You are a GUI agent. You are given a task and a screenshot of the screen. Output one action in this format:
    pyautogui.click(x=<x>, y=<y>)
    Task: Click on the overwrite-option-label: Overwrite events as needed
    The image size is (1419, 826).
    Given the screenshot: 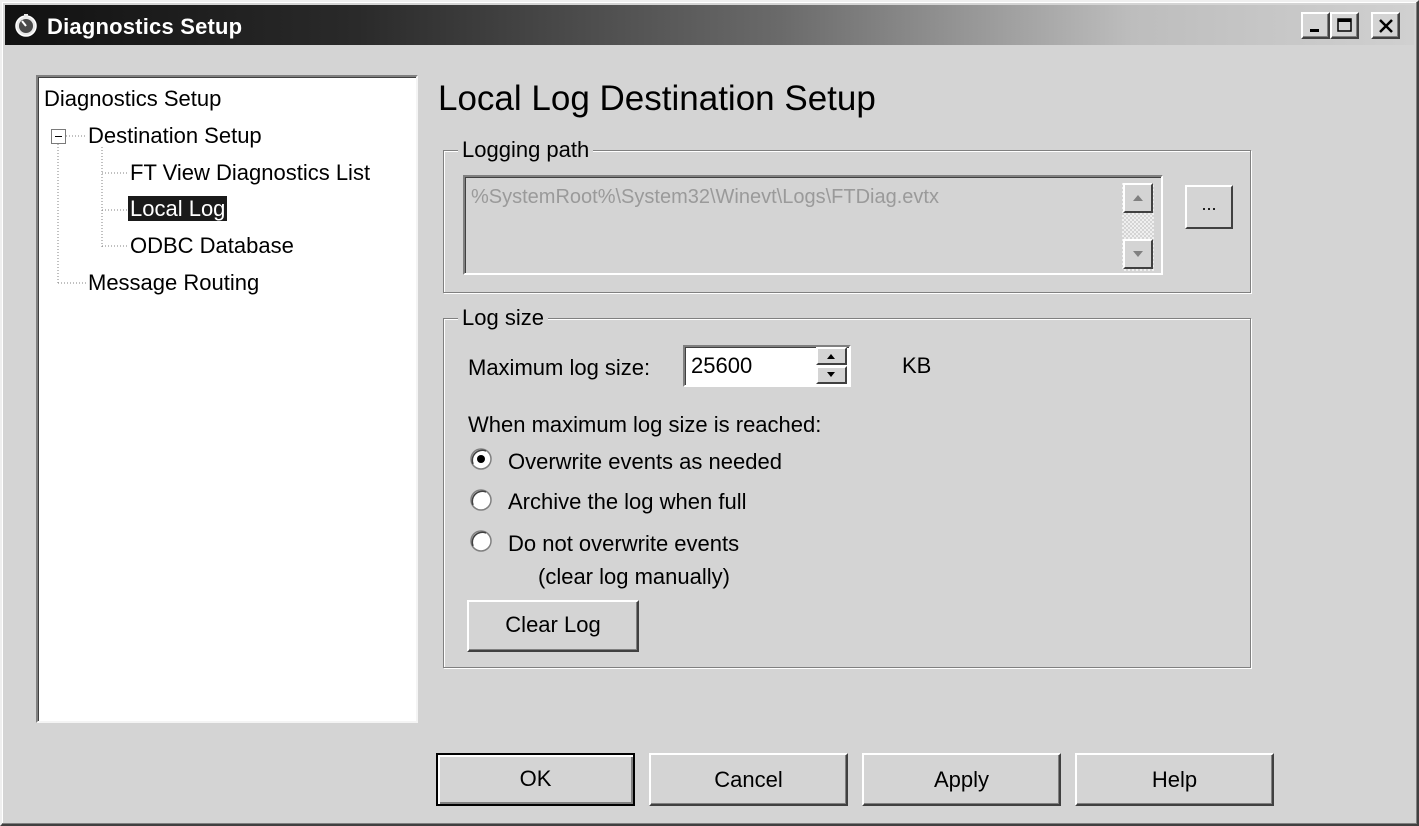 What is the action you would take?
    pyautogui.click(x=645, y=462)
    